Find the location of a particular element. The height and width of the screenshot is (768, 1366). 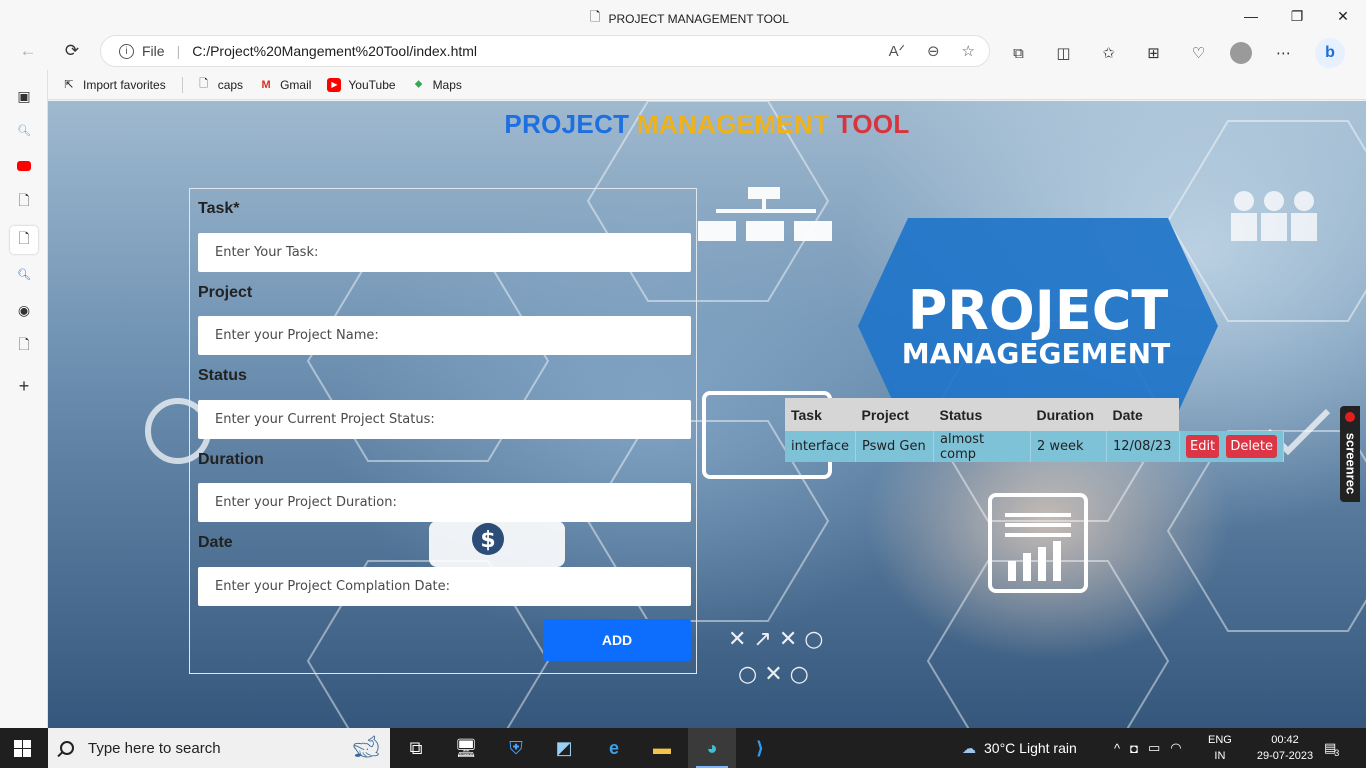

computer-icon: 🖥︎ is located at coordinates (466, 748).